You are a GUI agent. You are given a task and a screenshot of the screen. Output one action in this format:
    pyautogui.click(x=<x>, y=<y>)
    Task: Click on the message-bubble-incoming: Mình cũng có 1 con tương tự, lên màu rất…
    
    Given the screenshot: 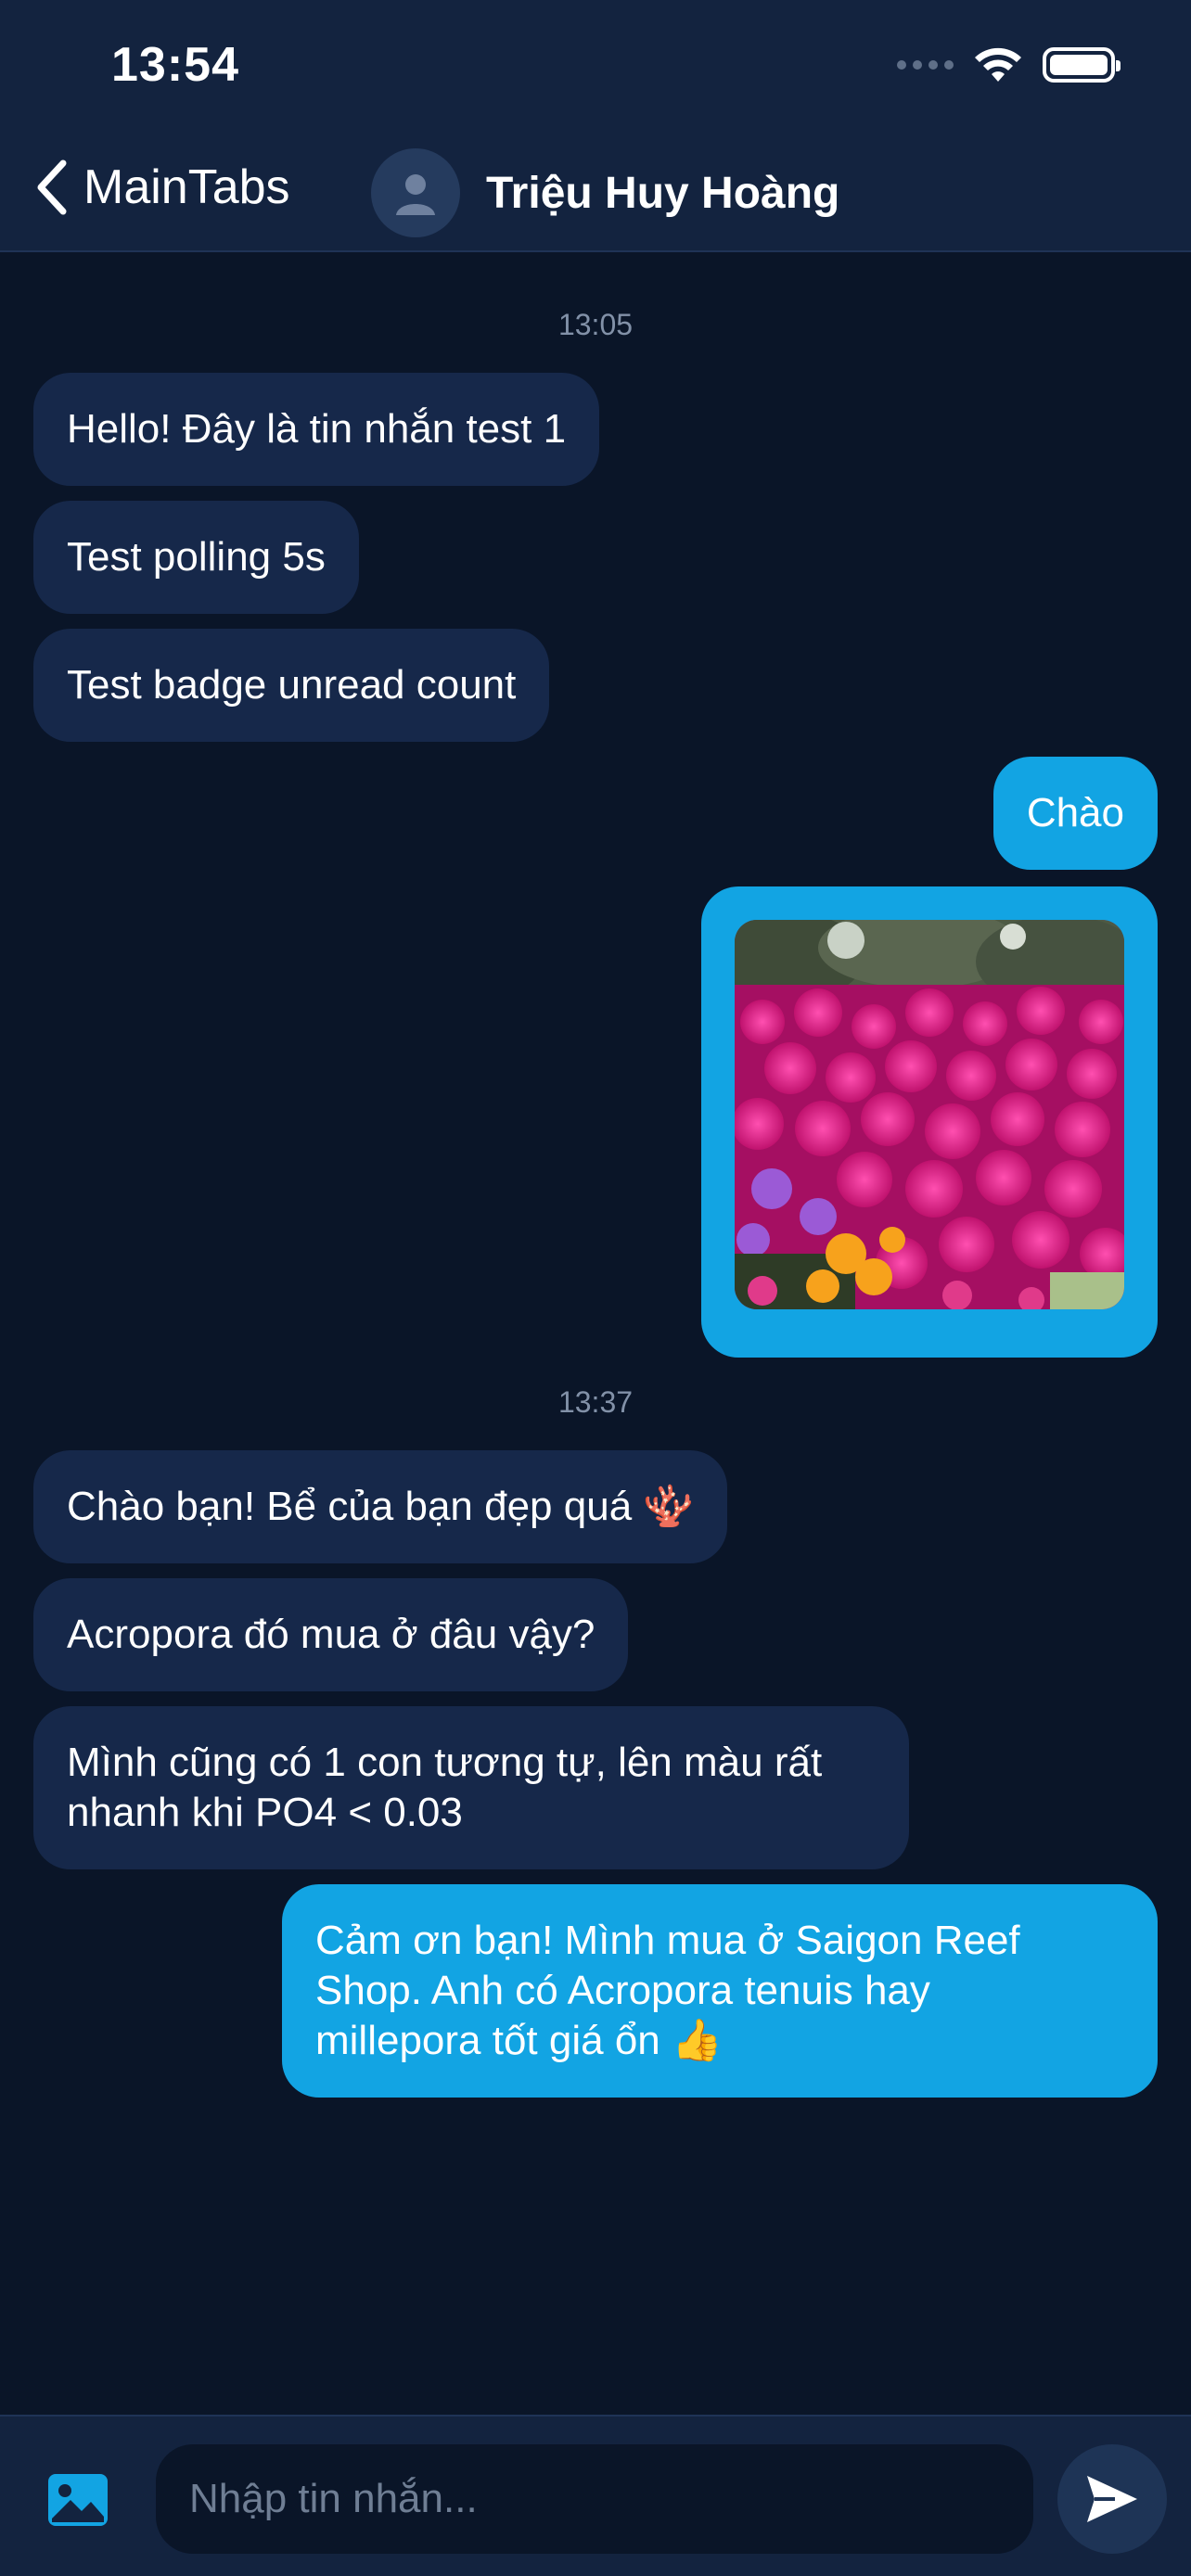 What is the action you would take?
    pyautogui.click(x=471, y=1787)
    